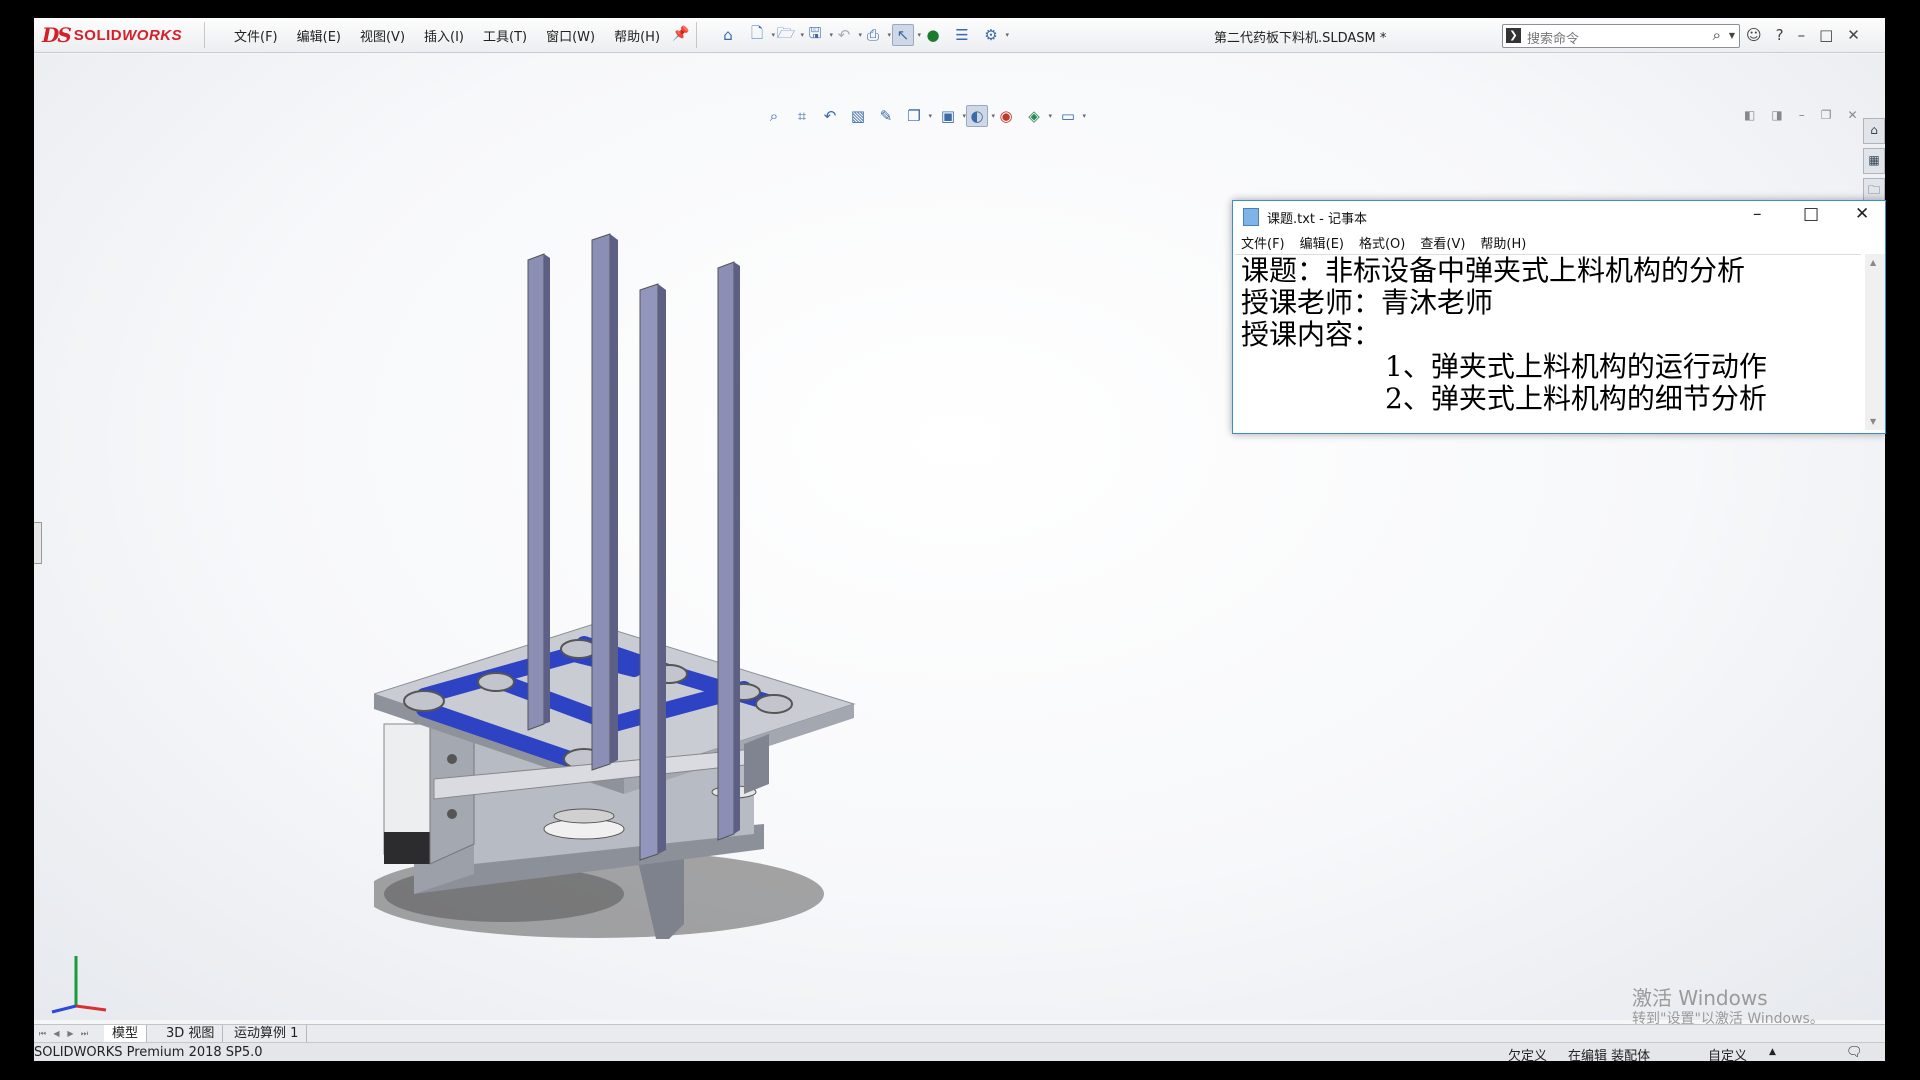 The image size is (1920, 1080). Describe the element at coordinates (1874, 131) in the screenshot. I see `solidworks-resources-icon: ⌂` at that location.